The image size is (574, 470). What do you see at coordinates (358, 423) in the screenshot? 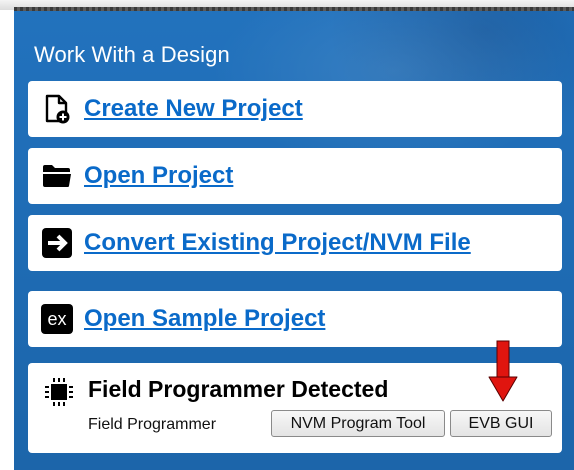
I see `nvm-program-tool-button: NVM Program Tool` at bounding box center [358, 423].